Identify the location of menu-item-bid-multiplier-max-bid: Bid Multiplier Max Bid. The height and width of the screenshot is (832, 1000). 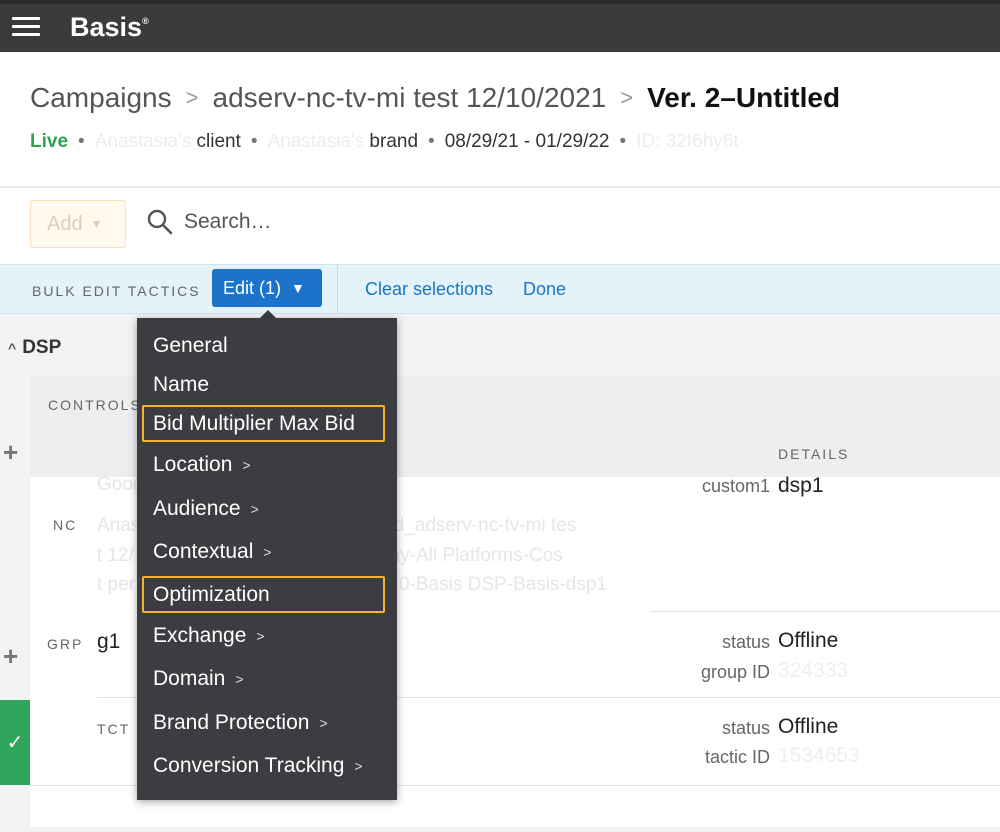
(254, 424).